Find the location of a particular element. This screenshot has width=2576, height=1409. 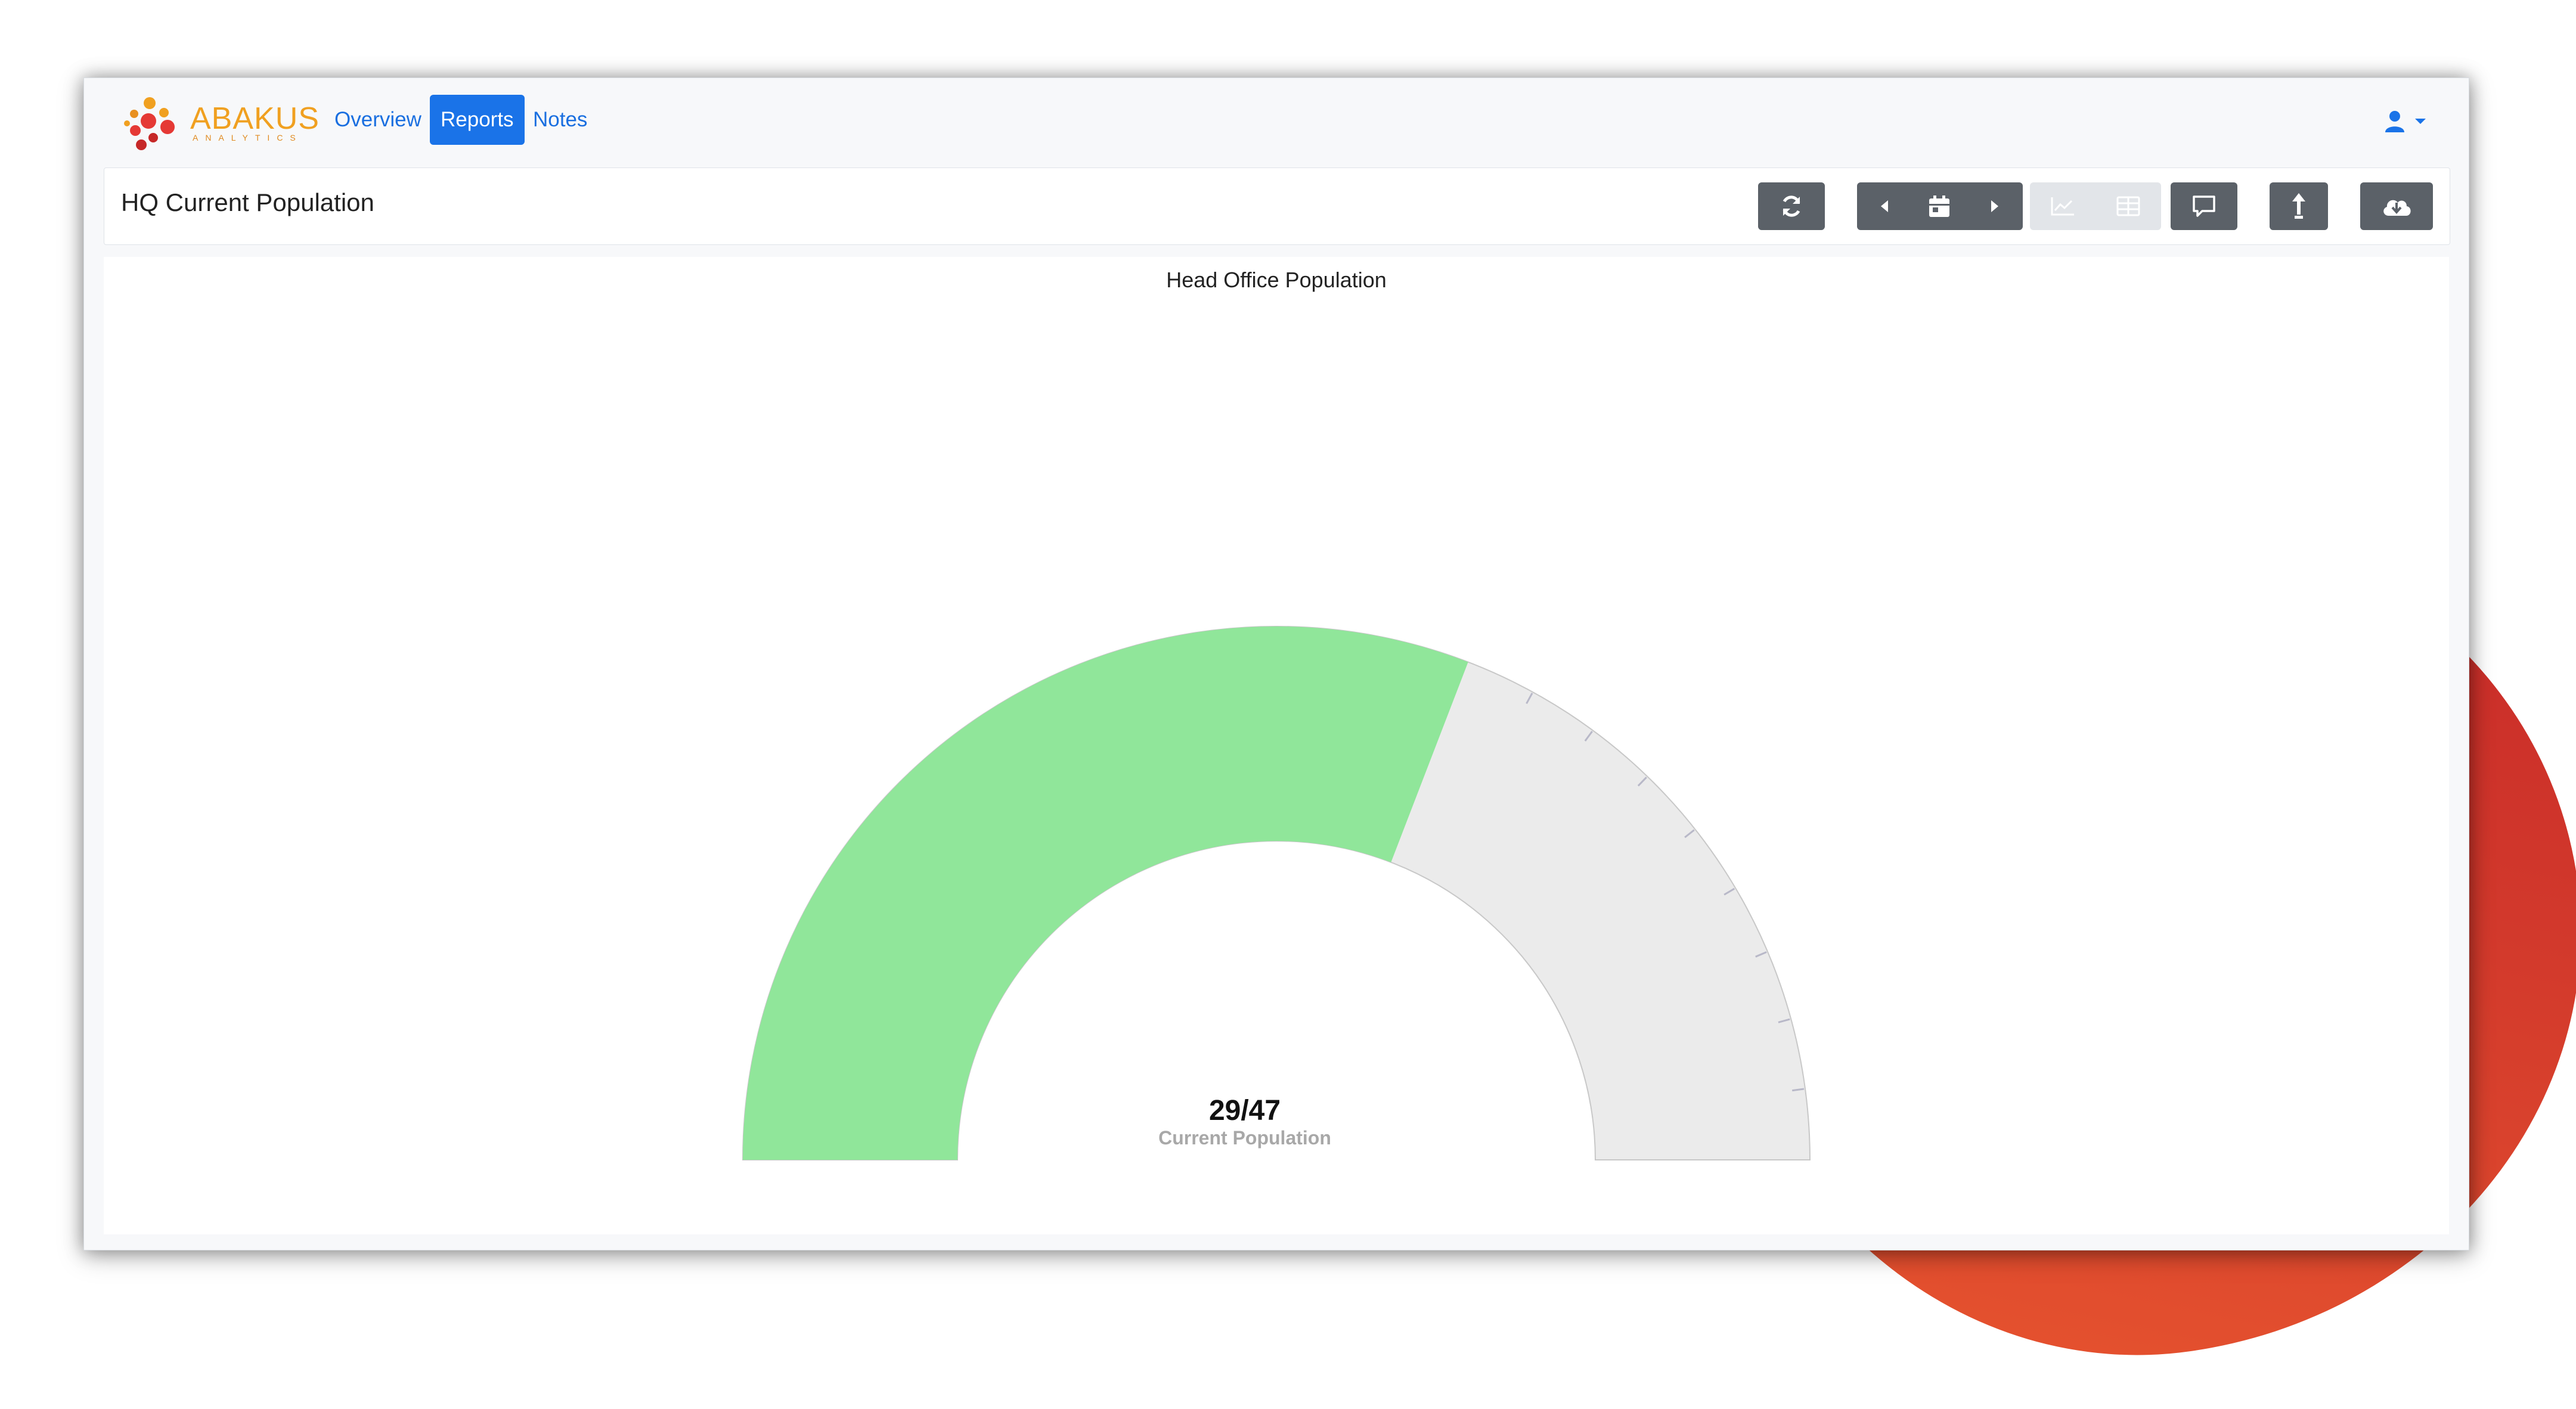

refresh-icon is located at coordinates (1791, 206).